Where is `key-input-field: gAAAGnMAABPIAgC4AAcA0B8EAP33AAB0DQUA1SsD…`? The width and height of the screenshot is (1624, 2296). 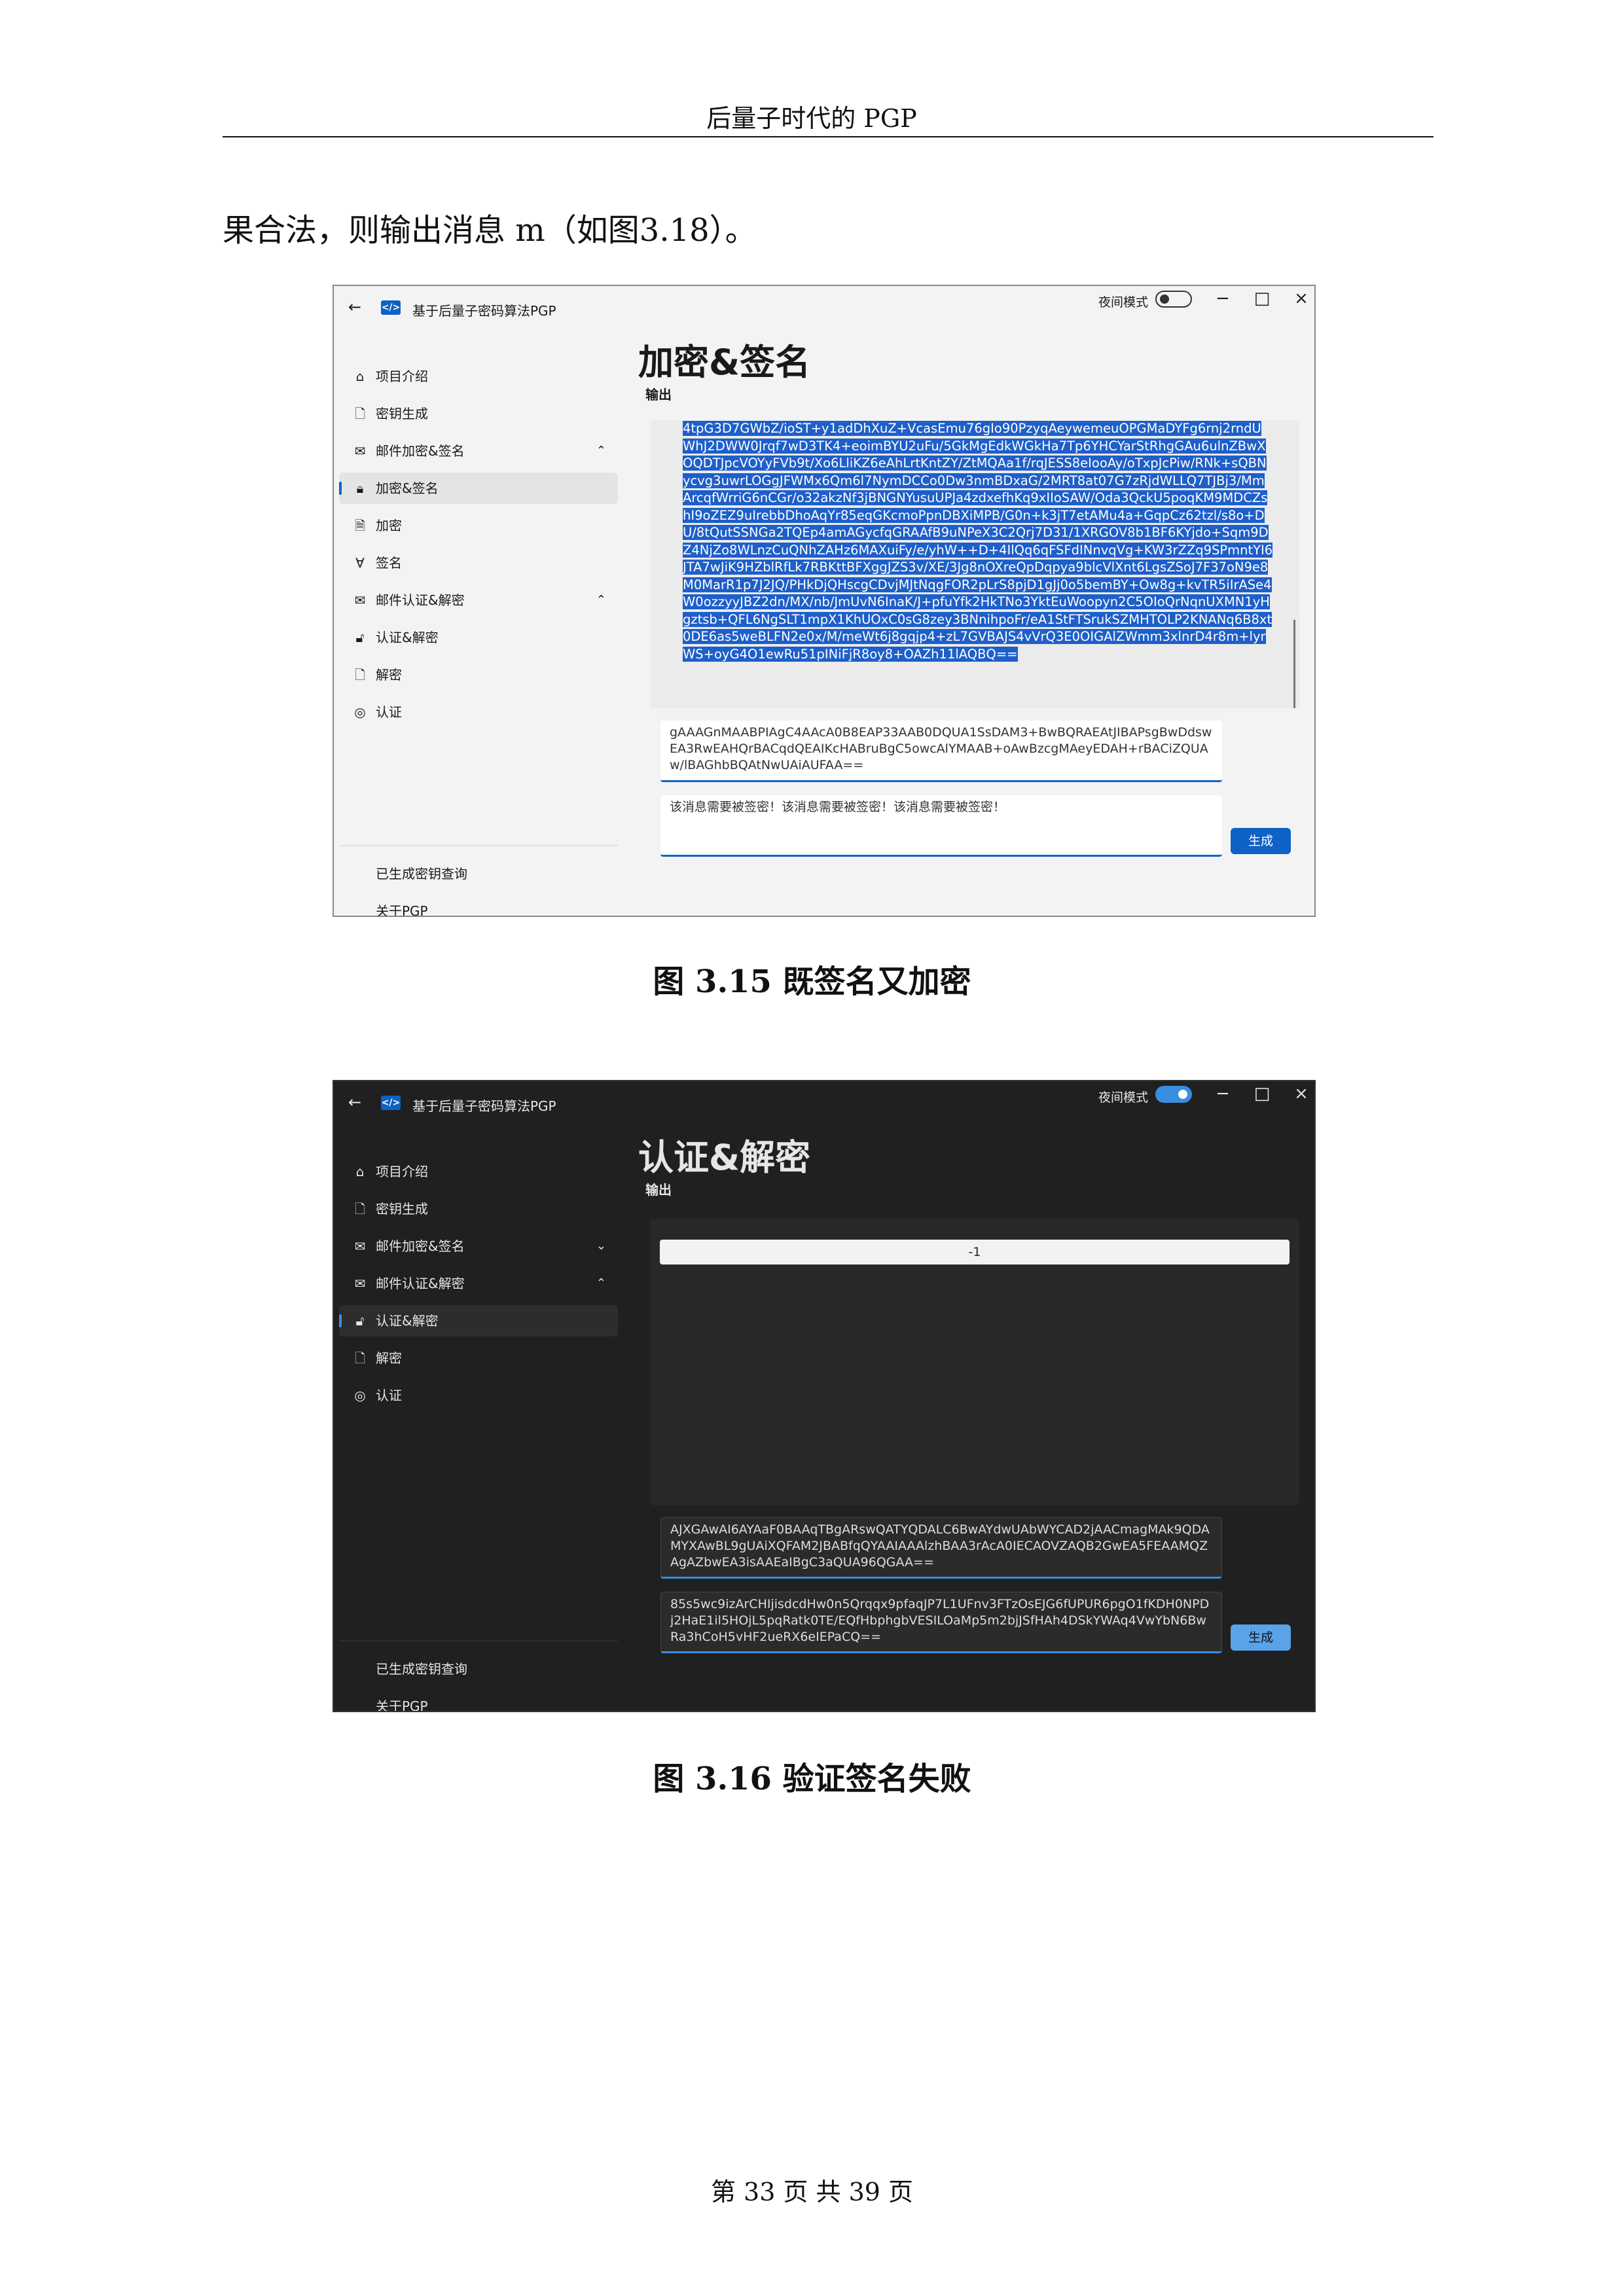
key-input-field: gAAAGnMAABPIAgC4AAcA0B8EAP33AAB0DQUA1SsD… is located at coordinates (941, 751).